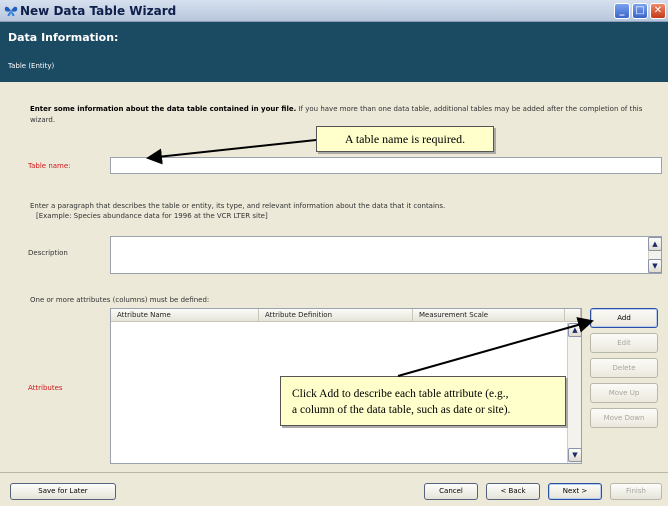  What do you see at coordinates (451, 491) in the screenshot?
I see `cancel-button: Cancel` at bounding box center [451, 491].